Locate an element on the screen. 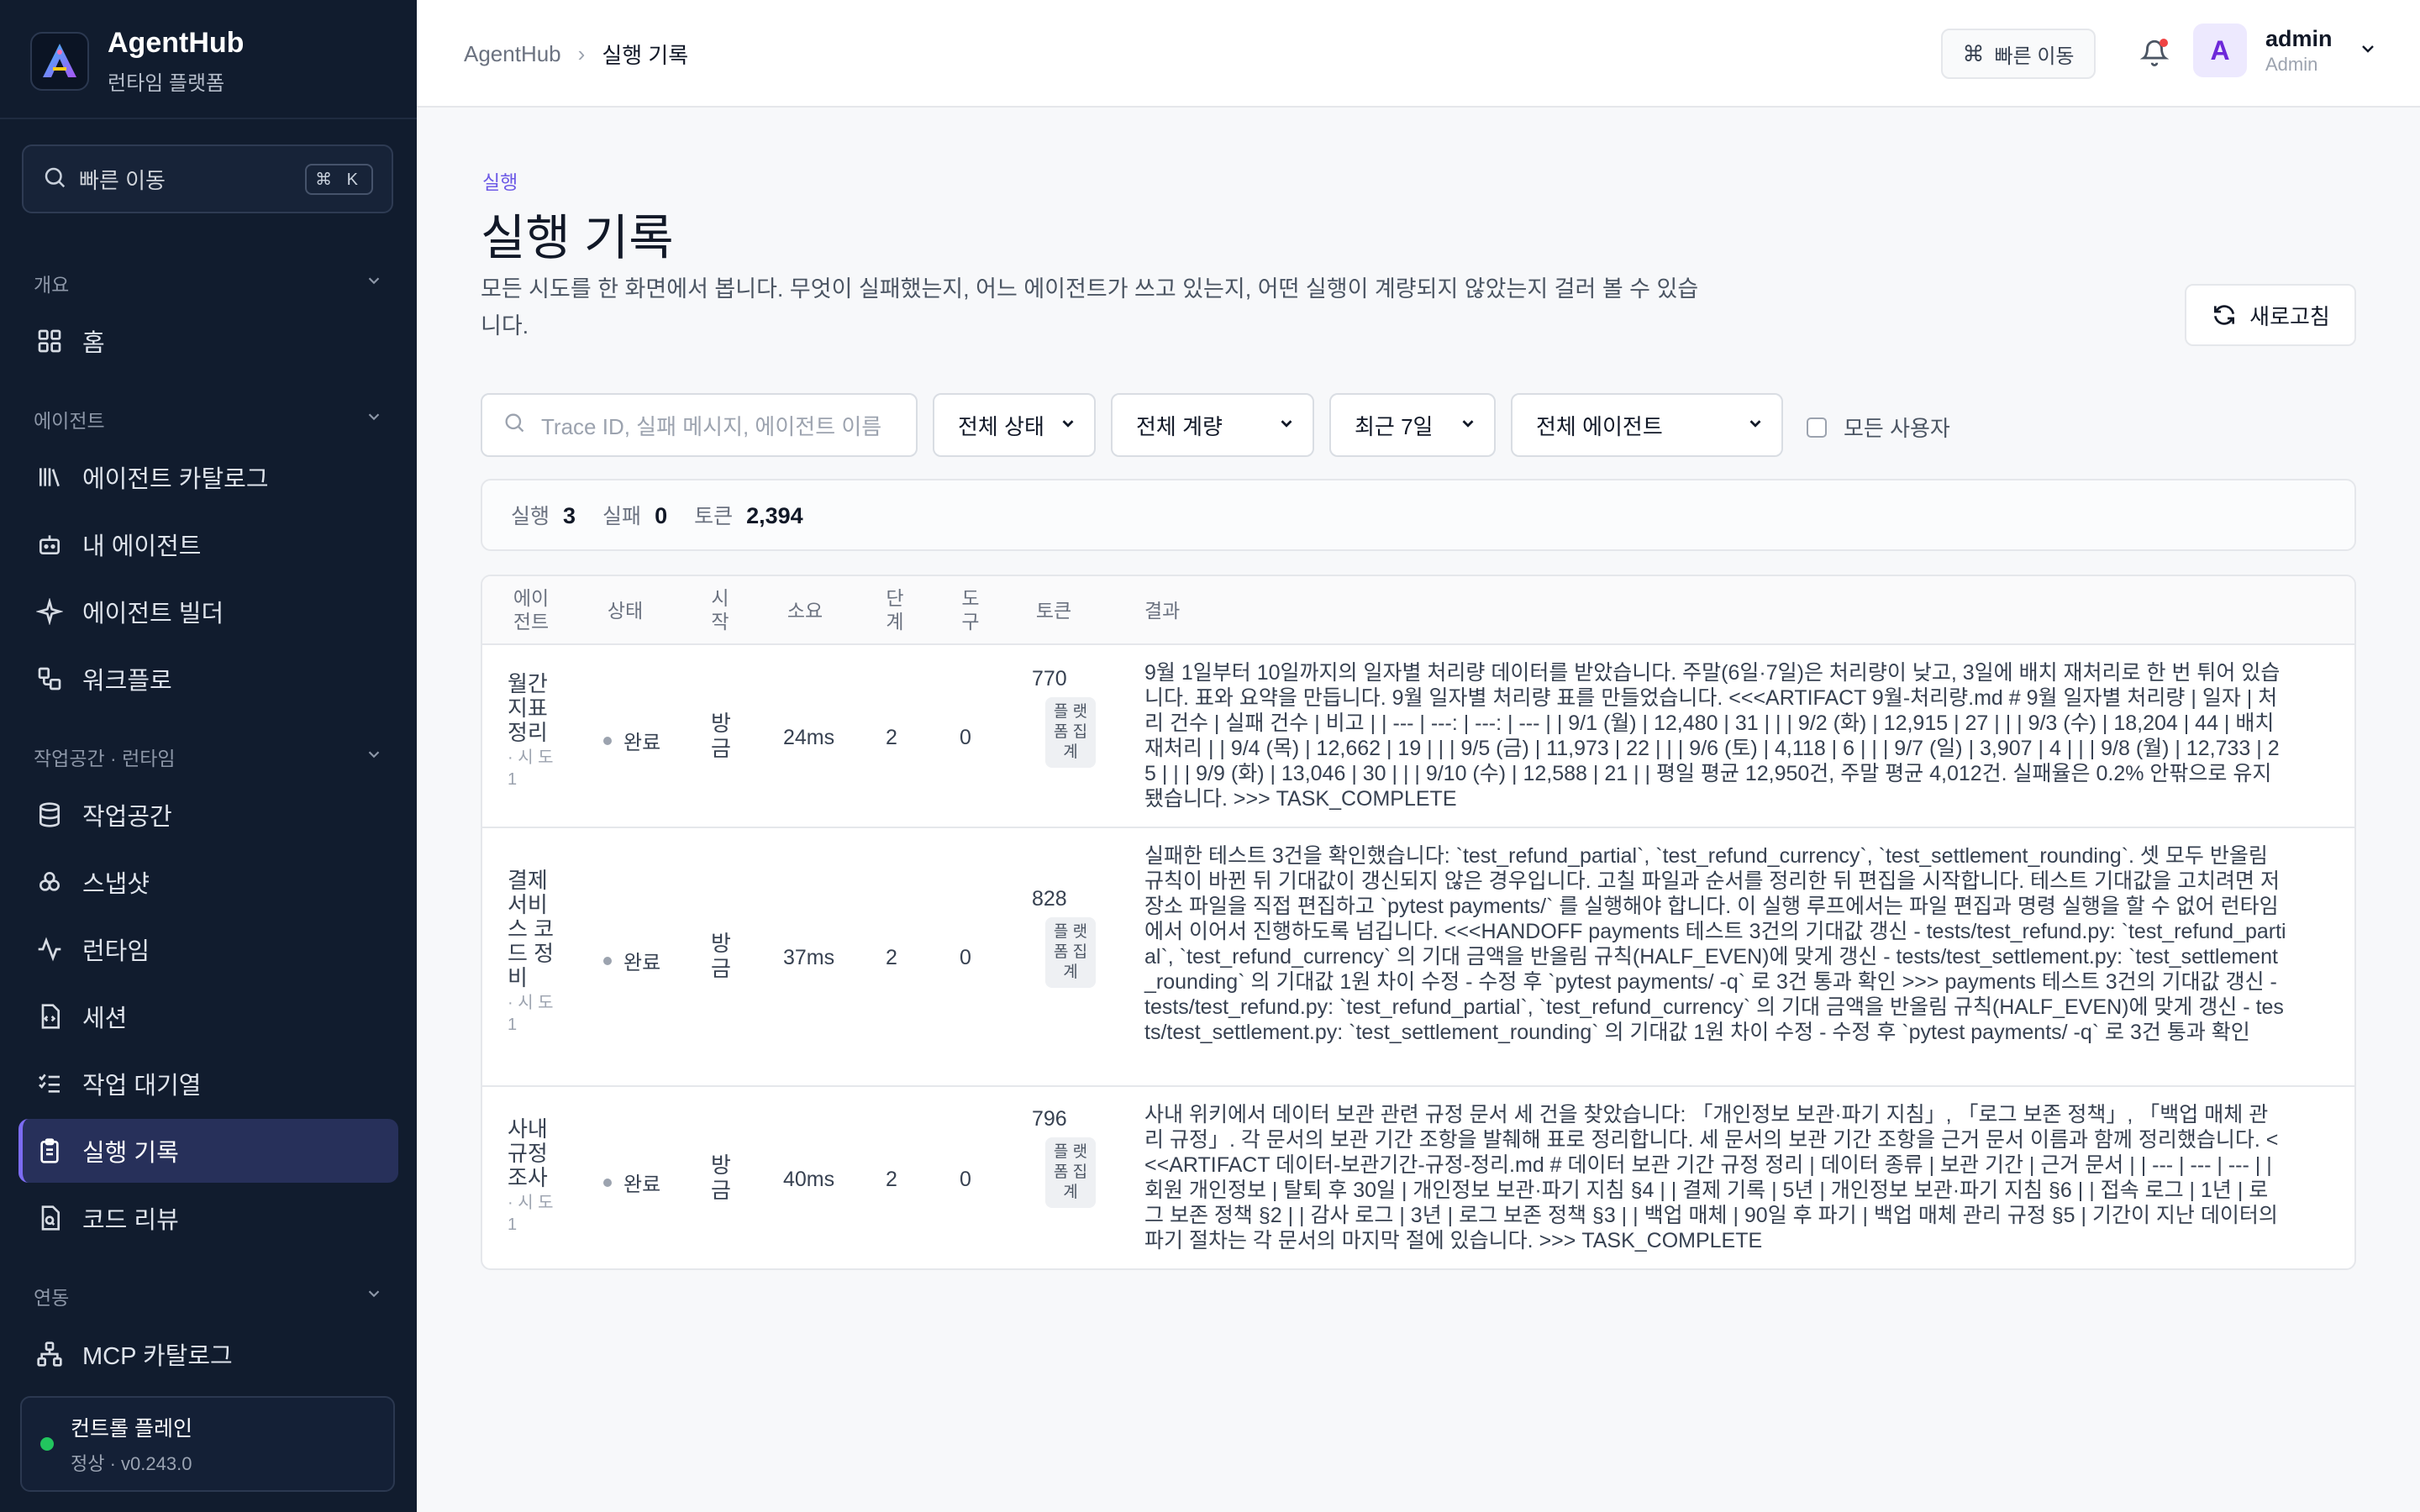 This screenshot has width=2420, height=1512. section-agents: 에이전트 is located at coordinates (208, 419).